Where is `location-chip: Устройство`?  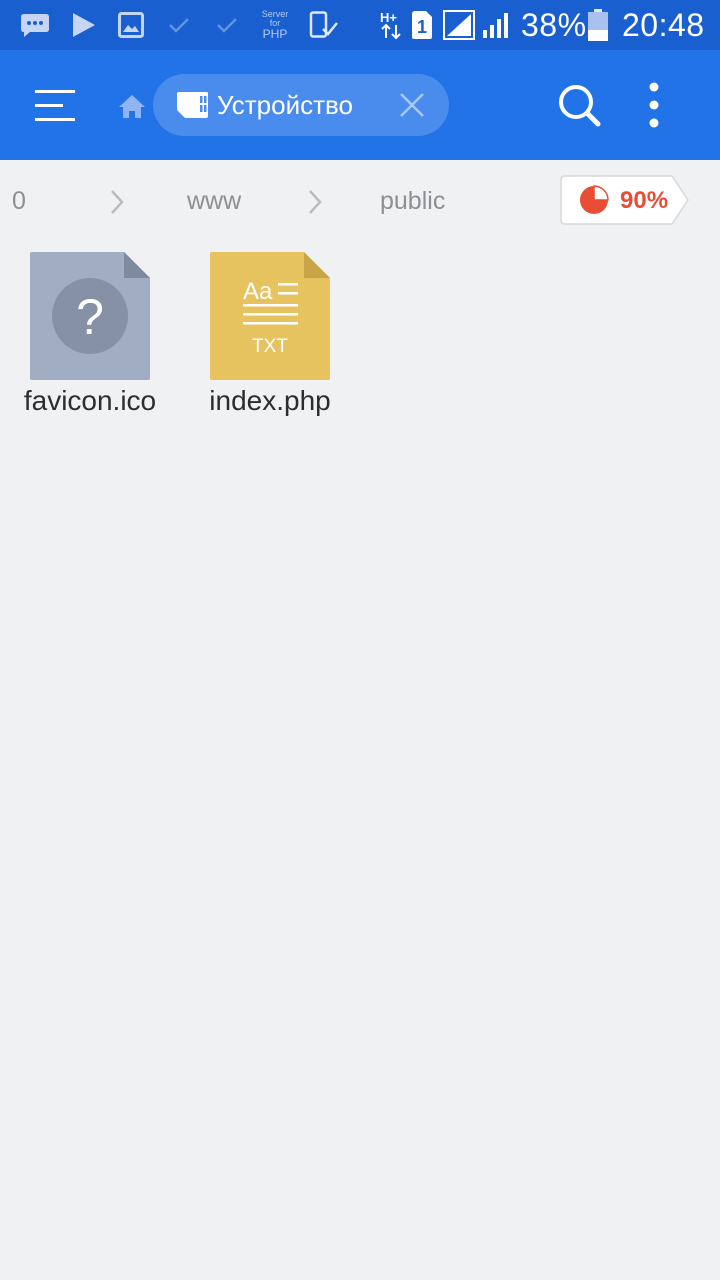 location-chip: Устройство is located at coordinates (301, 105).